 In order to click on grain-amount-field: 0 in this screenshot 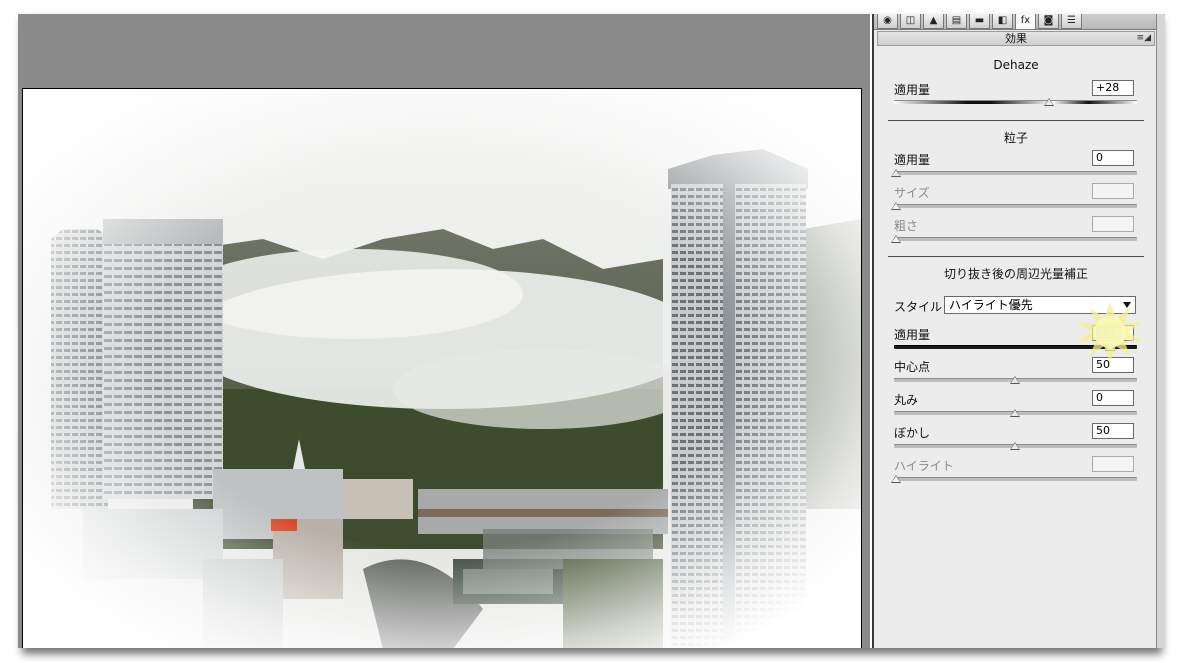, I will do `click(1113, 158)`.